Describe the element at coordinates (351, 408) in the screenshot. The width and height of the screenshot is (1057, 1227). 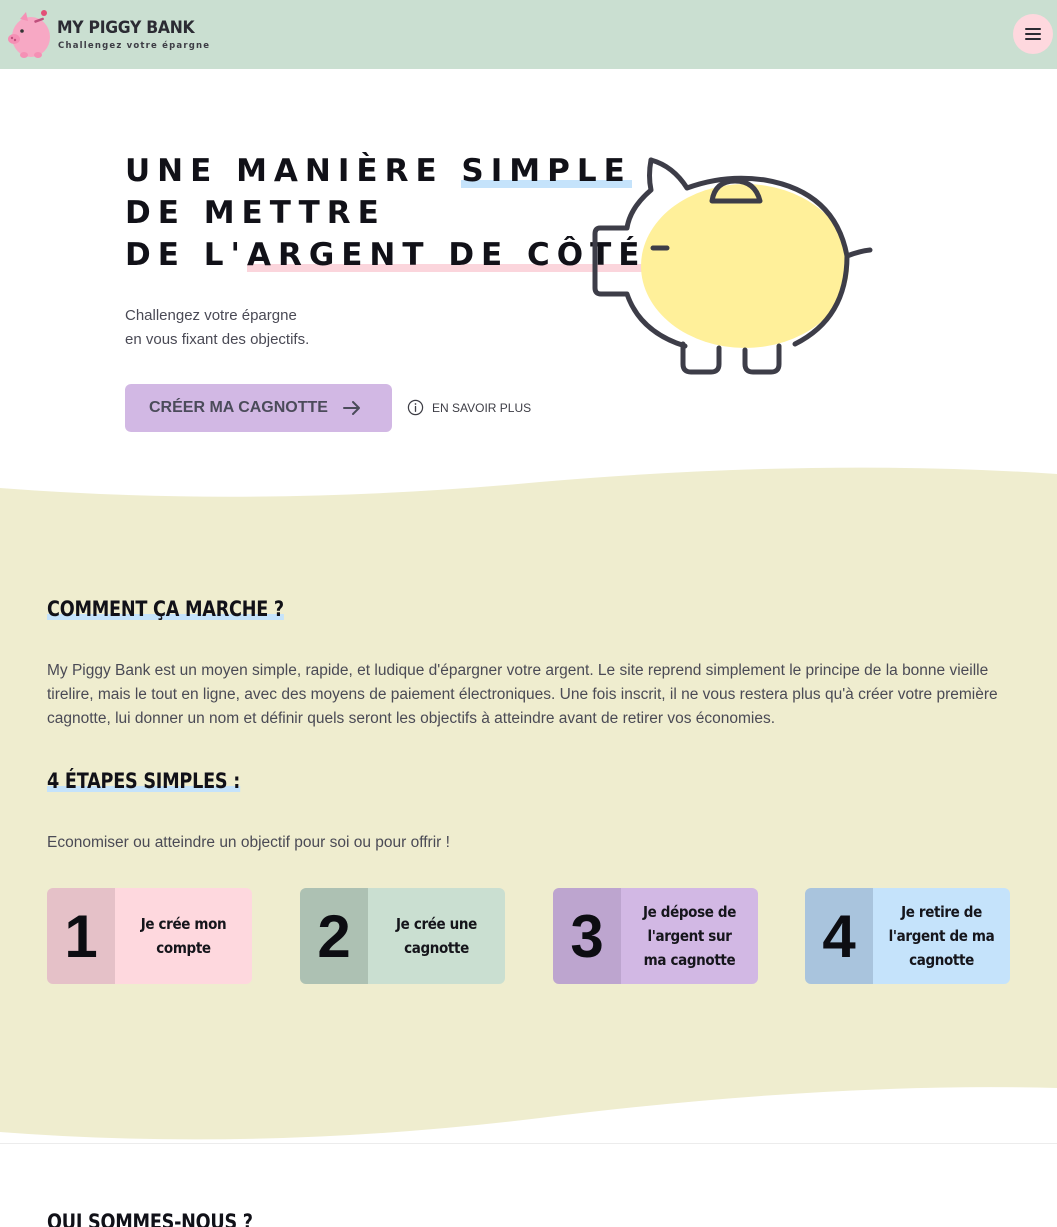
I see `arrow-right-icon` at that location.